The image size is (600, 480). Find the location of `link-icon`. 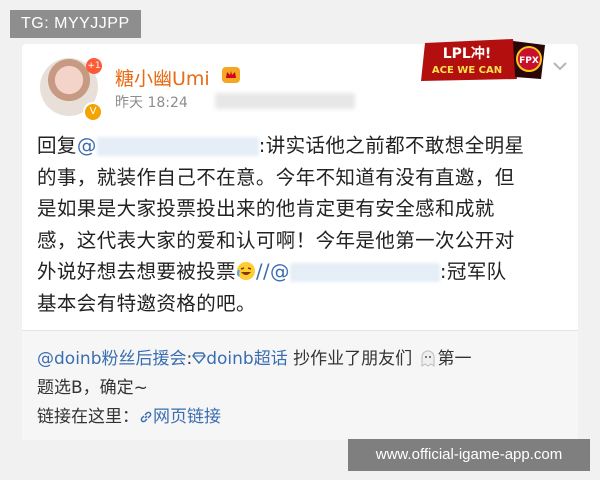

link-icon is located at coordinates (146, 417).